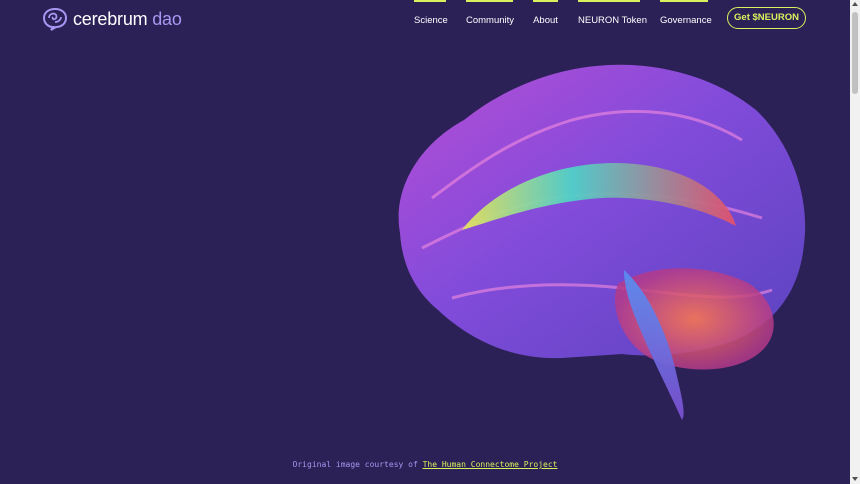 The height and width of the screenshot is (484, 860). I want to click on get-neuron-button: Get $NEURON, so click(766, 18).